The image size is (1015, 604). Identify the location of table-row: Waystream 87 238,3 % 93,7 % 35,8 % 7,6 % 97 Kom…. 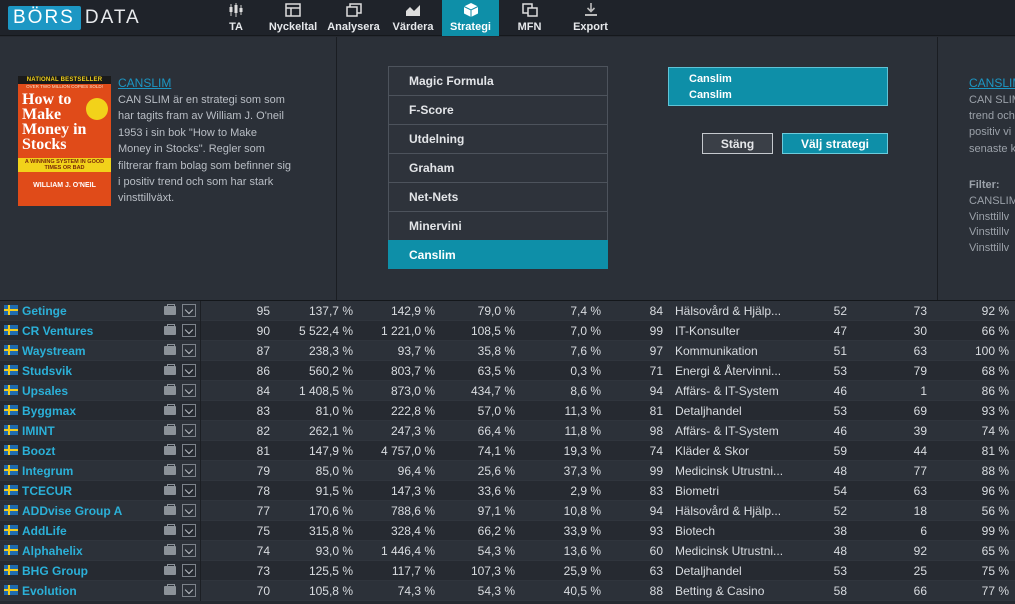
(507, 351).